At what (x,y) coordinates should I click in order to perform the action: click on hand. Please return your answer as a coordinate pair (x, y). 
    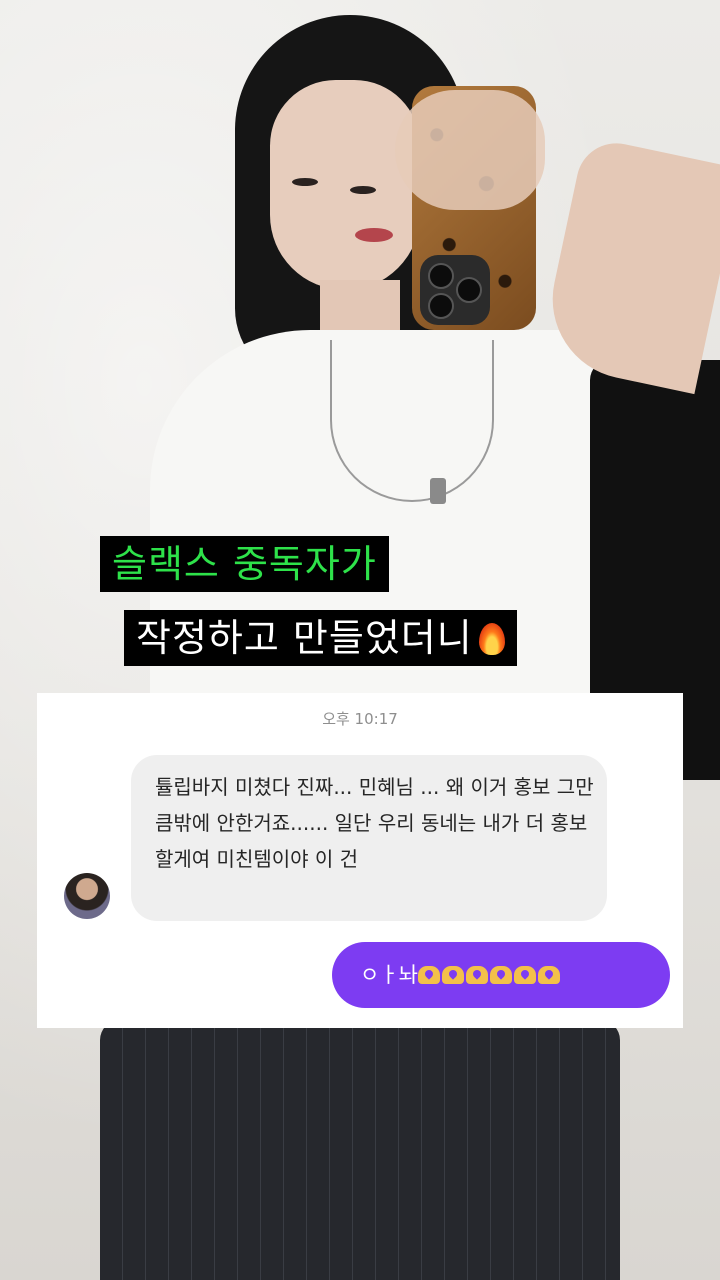
    Looking at the image, I should click on (470, 150).